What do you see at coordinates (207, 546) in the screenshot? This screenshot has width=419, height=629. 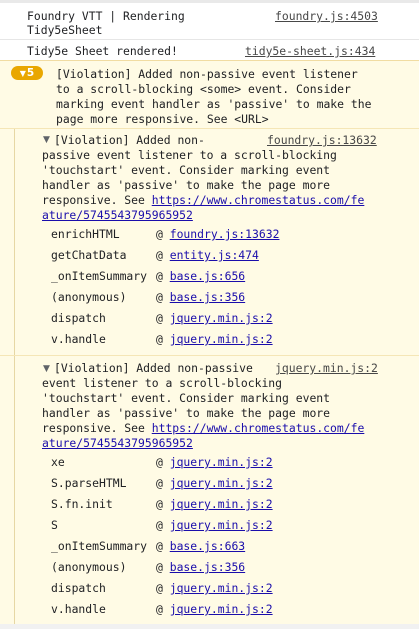 I see `stack-location-link: base.js:663` at bounding box center [207, 546].